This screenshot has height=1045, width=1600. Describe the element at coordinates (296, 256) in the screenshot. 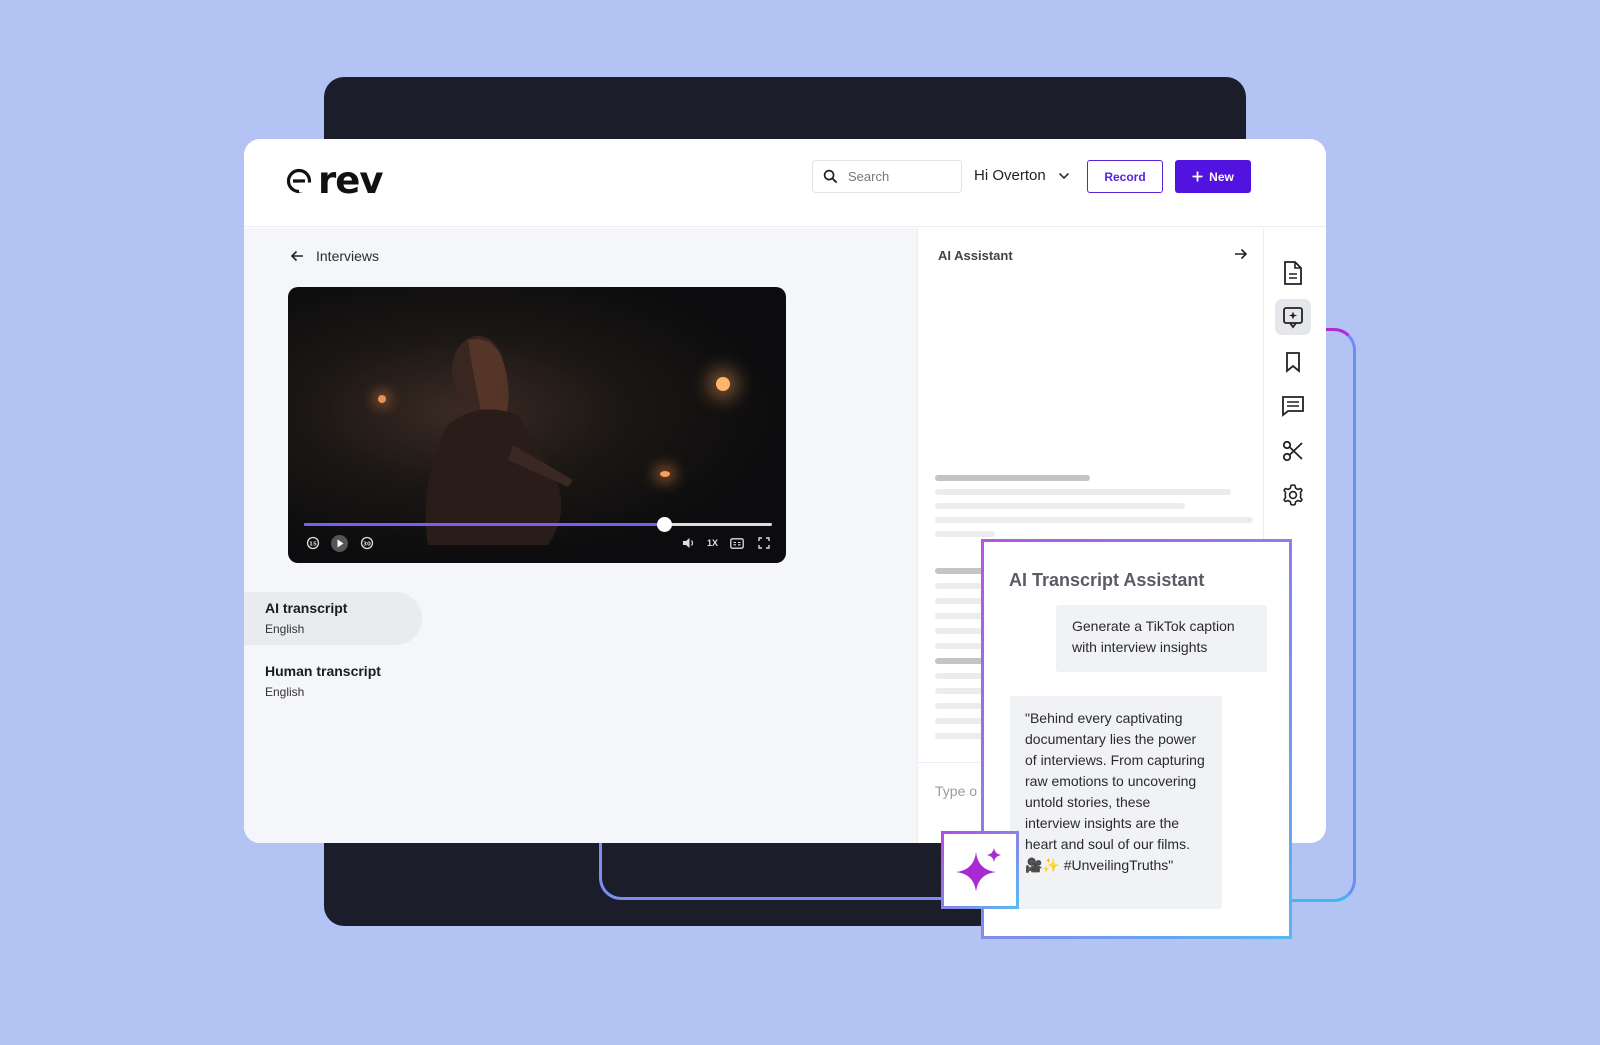

I see `arrow-left-icon` at that location.